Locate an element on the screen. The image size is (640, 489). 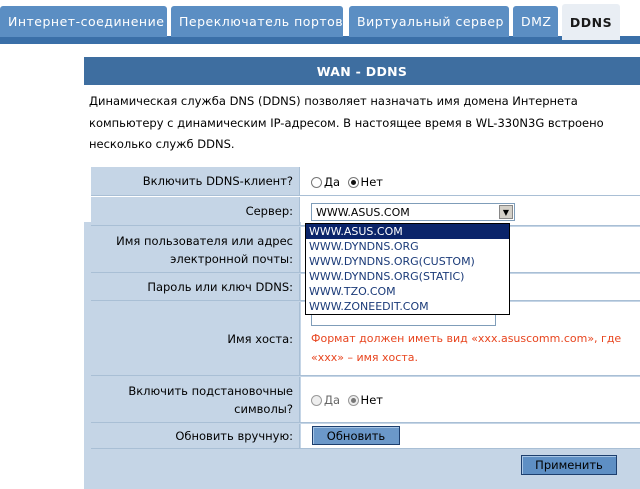
enable-ddns-no-label: Нет is located at coordinates (371, 182).